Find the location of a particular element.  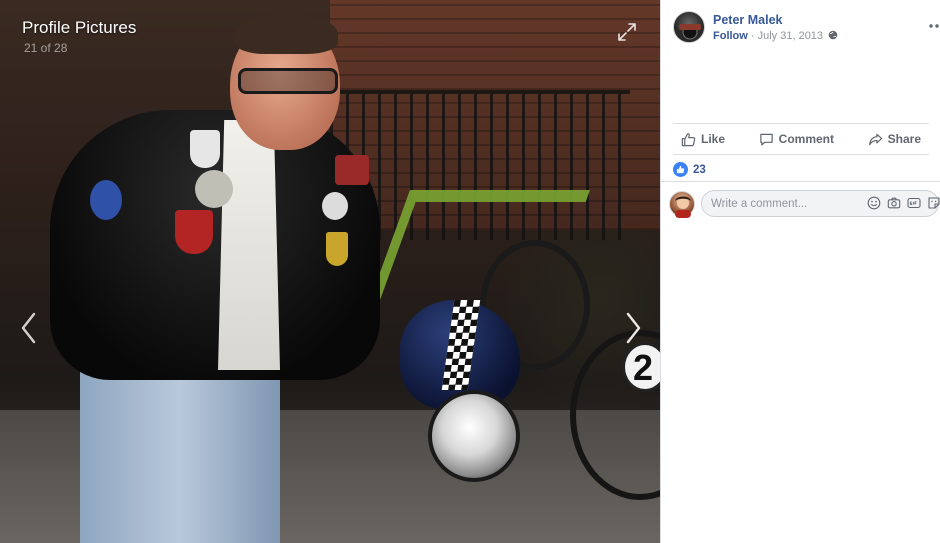

current-user-avatar is located at coordinates (682, 204).